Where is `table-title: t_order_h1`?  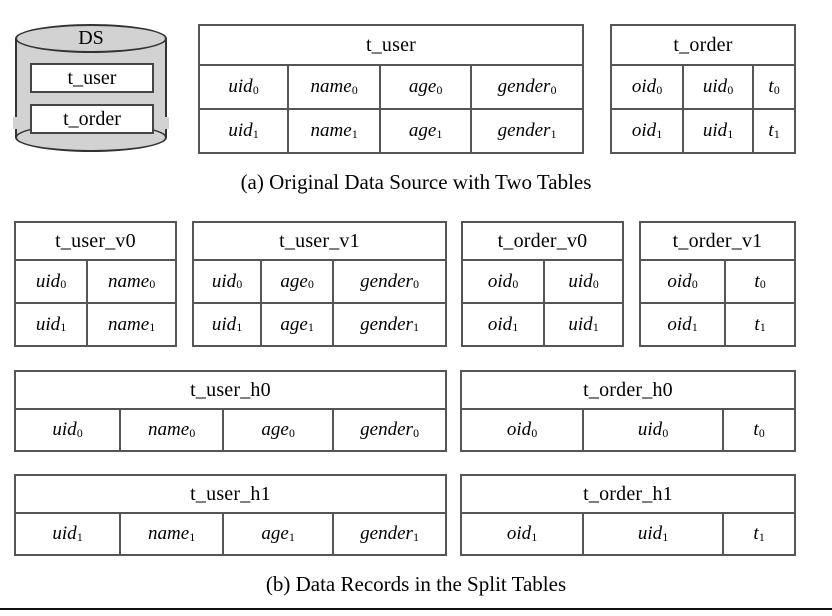
table-title: t_order_h1 is located at coordinates (628, 495).